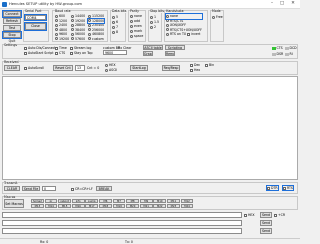 The width and height of the screenshot is (320, 244). Describe the element at coordinates (187, 206) in the screenshot. I see `macro-button: M24` at that location.